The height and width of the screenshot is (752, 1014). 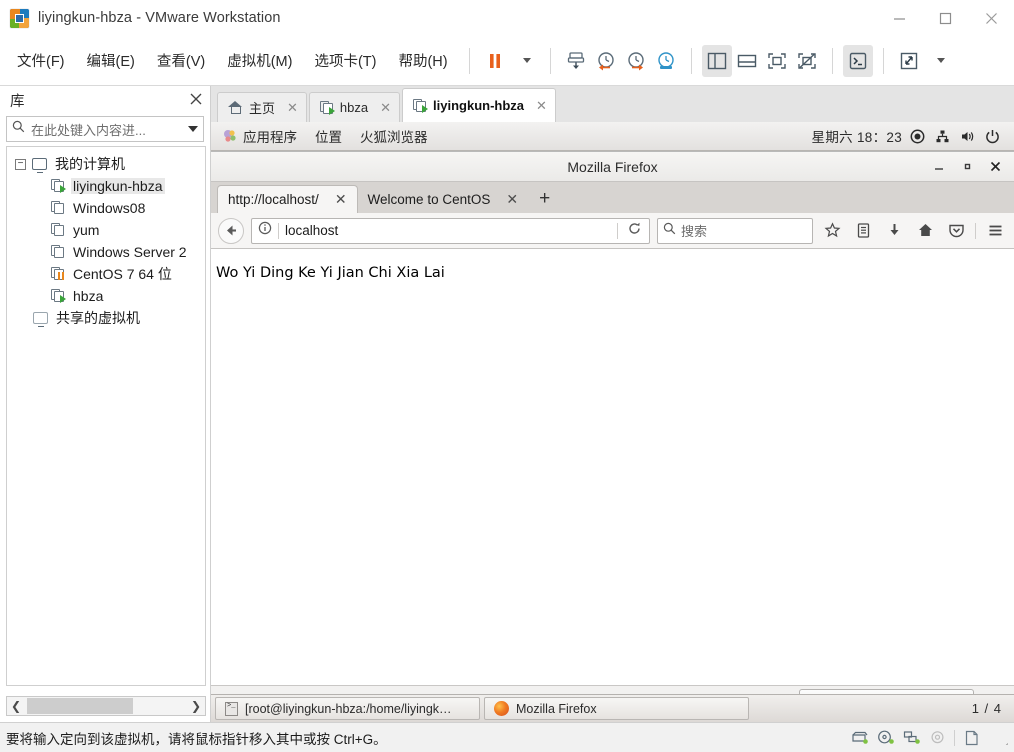 What do you see at coordinates (80, 706) in the screenshot?
I see `scrollbar-thumb` at bounding box center [80, 706].